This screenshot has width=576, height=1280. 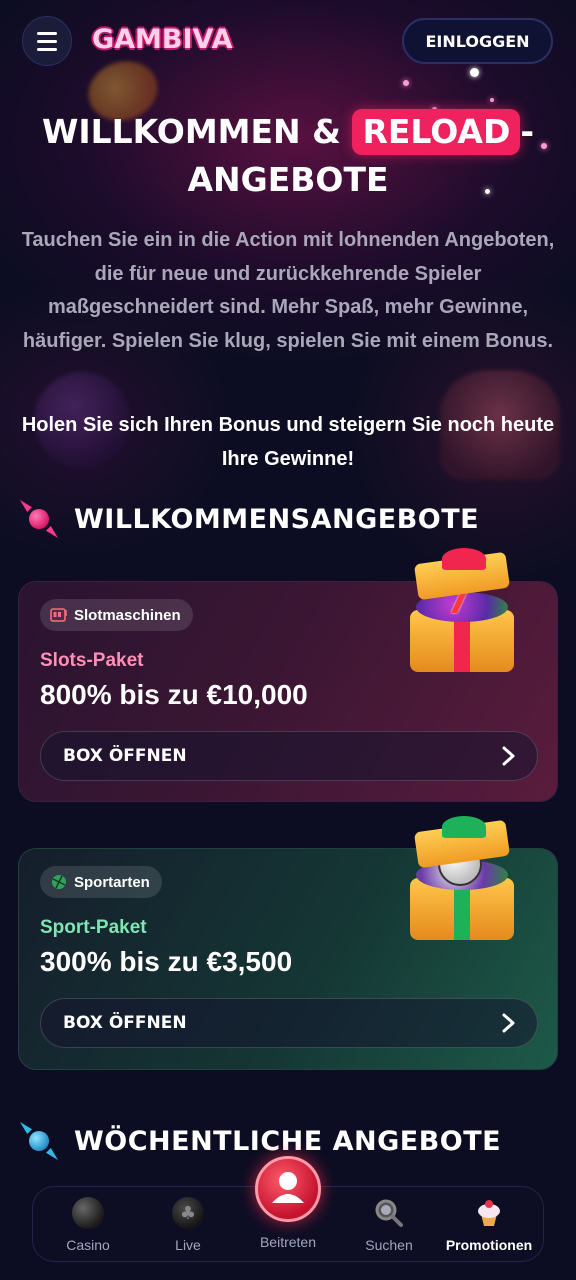 I want to click on hero-title-part1: WILLKOMMEN &, so click(x=191, y=131).